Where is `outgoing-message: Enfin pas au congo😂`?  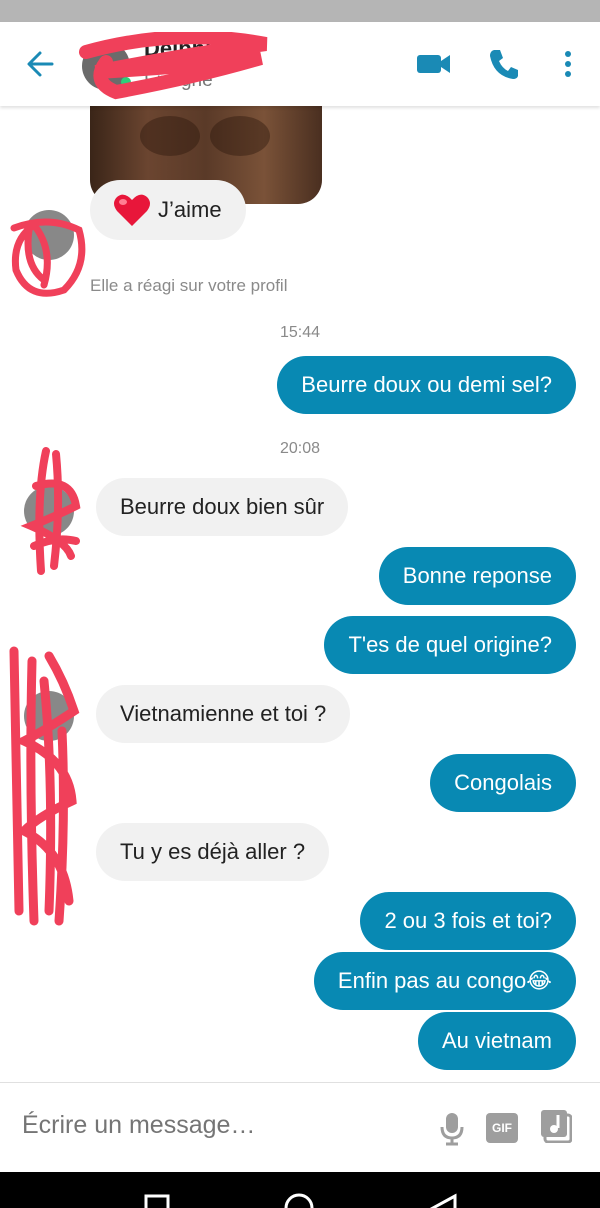
outgoing-message: Enfin pas au congo😂 is located at coordinates (444, 981).